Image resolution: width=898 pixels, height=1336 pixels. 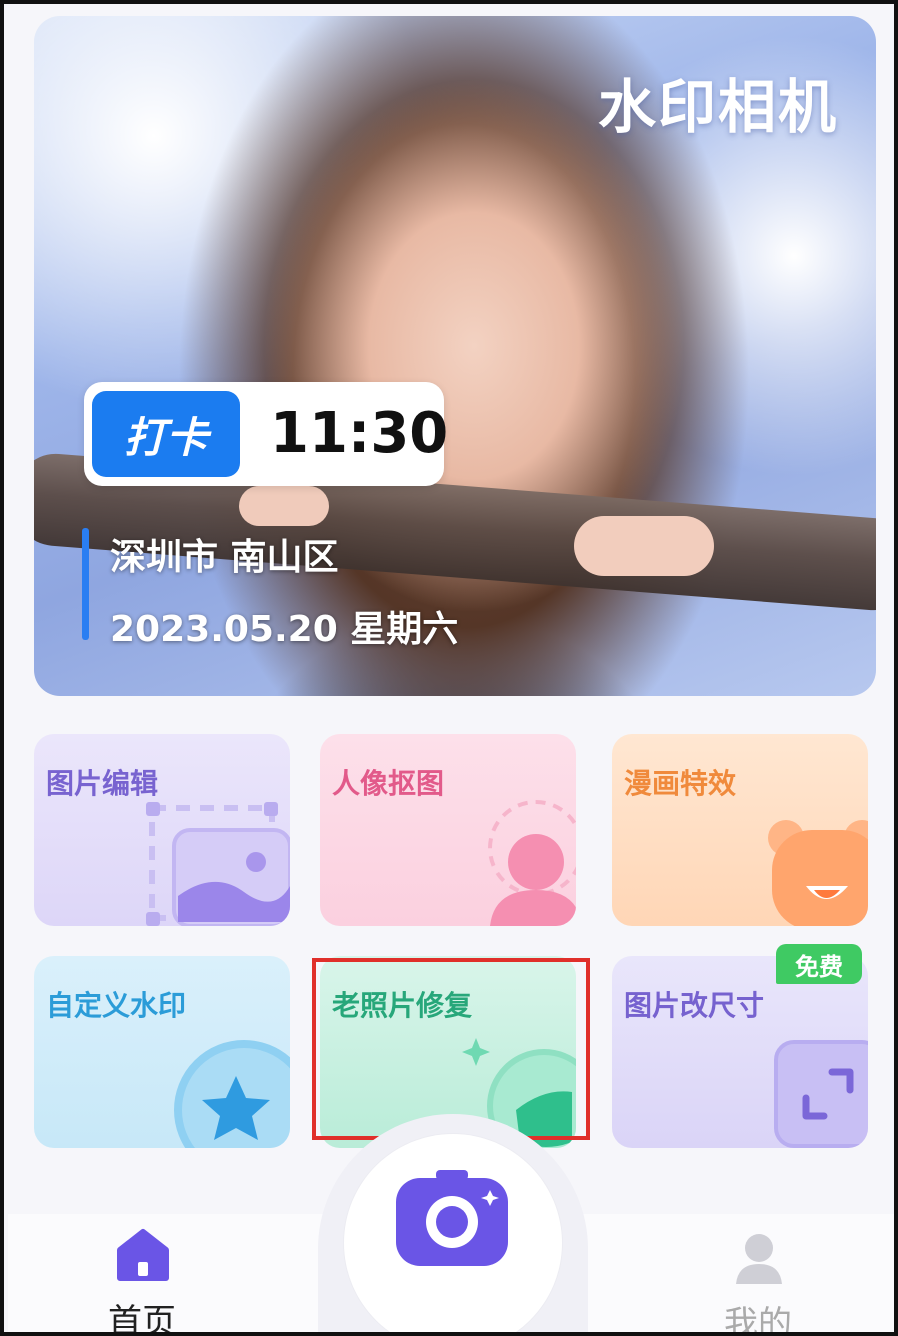 I want to click on feature-label: 图片编辑, so click(x=102, y=783).